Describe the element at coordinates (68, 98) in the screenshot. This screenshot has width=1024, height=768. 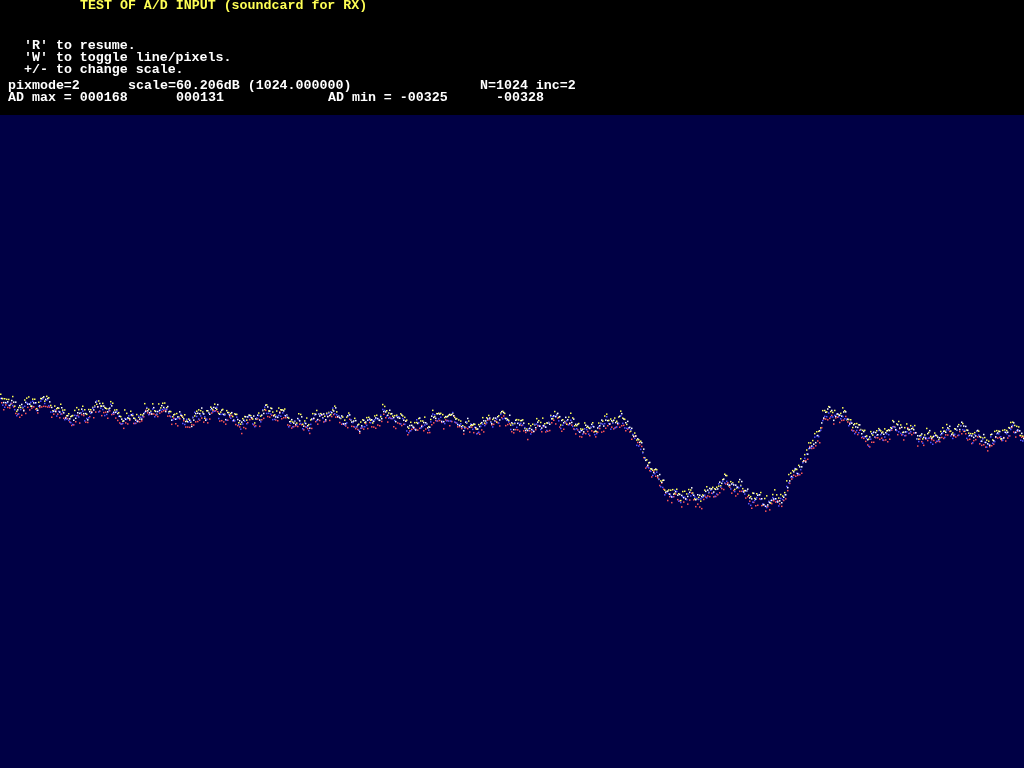
I see `status-text: AD max = 000168` at that location.